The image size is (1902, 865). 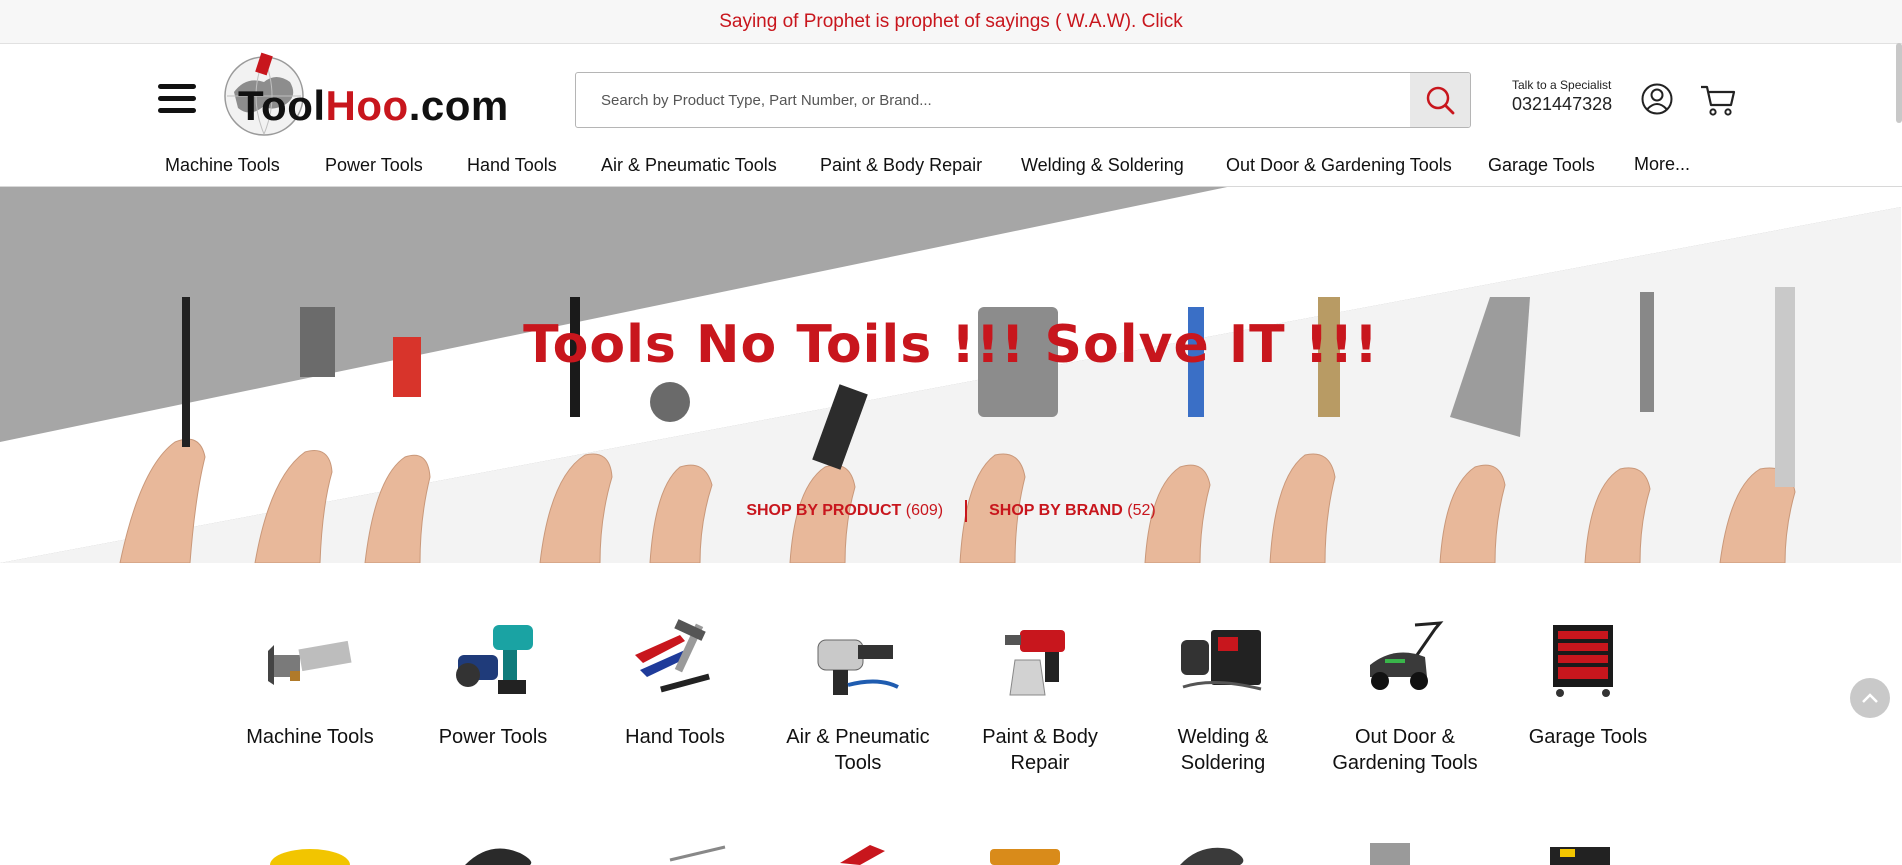 I want to click on category-outdoor-gardening-tools: Out Door & Gardening Tools, so click(x=1405, y=695).